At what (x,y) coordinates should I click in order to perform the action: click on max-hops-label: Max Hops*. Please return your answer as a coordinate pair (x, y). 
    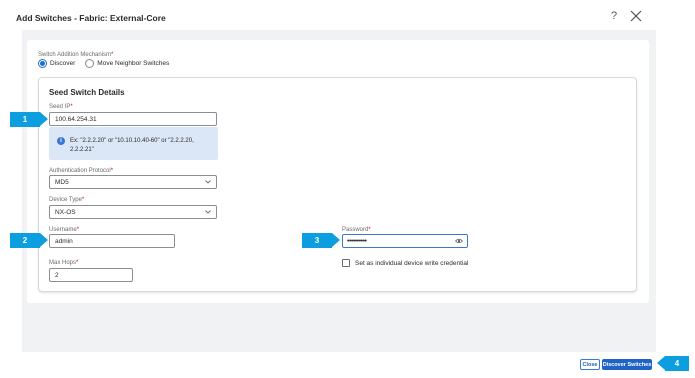
    Looking at the image, I should click on (64, 263).